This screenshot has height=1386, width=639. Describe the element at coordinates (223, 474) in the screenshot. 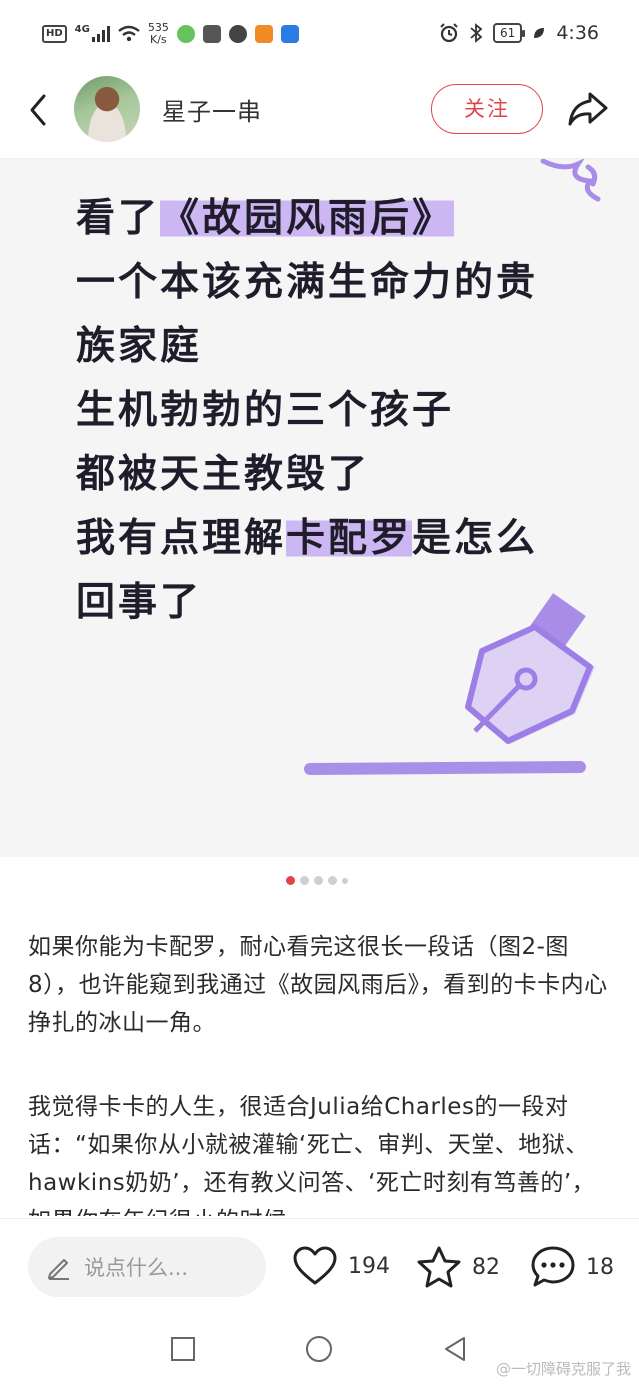

I see `headline-line-5: 都被天主教毁了` at that location.